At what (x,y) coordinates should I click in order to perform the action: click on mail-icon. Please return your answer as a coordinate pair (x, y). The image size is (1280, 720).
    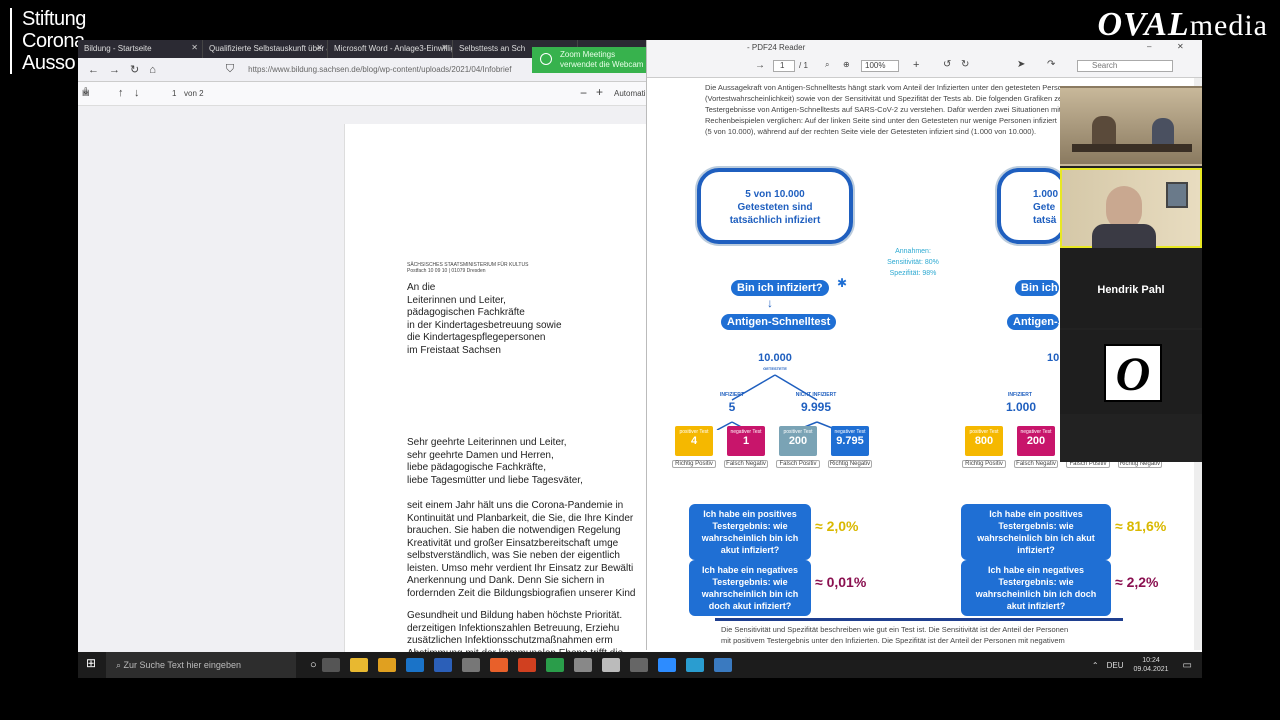
    Looking at the image, I should click on (414, 665).